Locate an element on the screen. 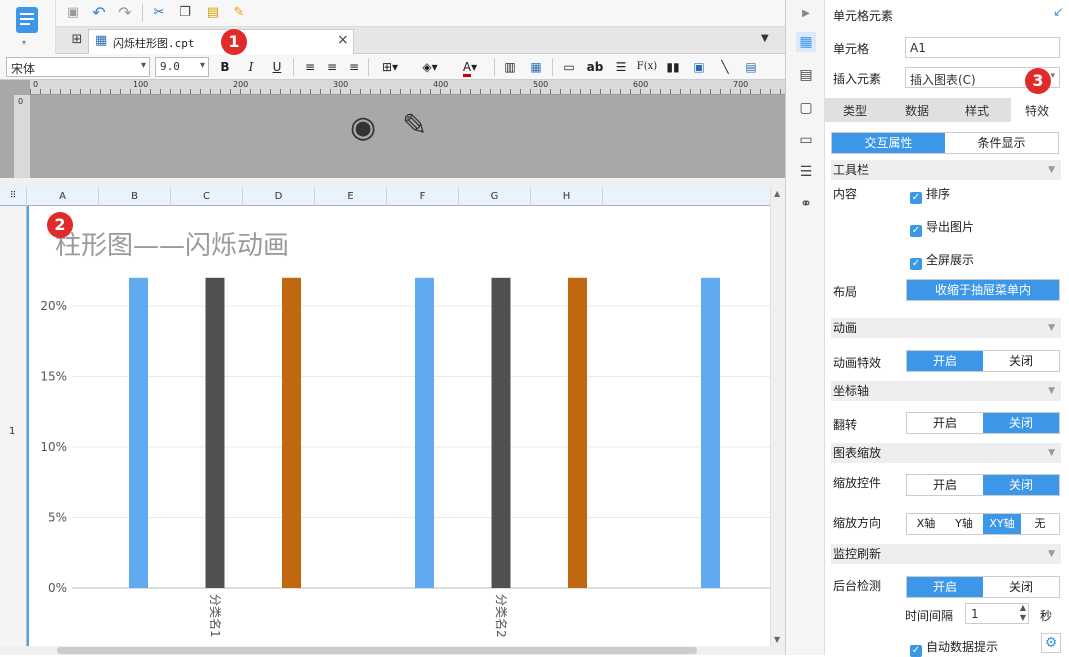 The height and width of the screenshot is (657, 1069). interval-stepper: 1 ▲ ▼ is located at coordinates (997, 613).